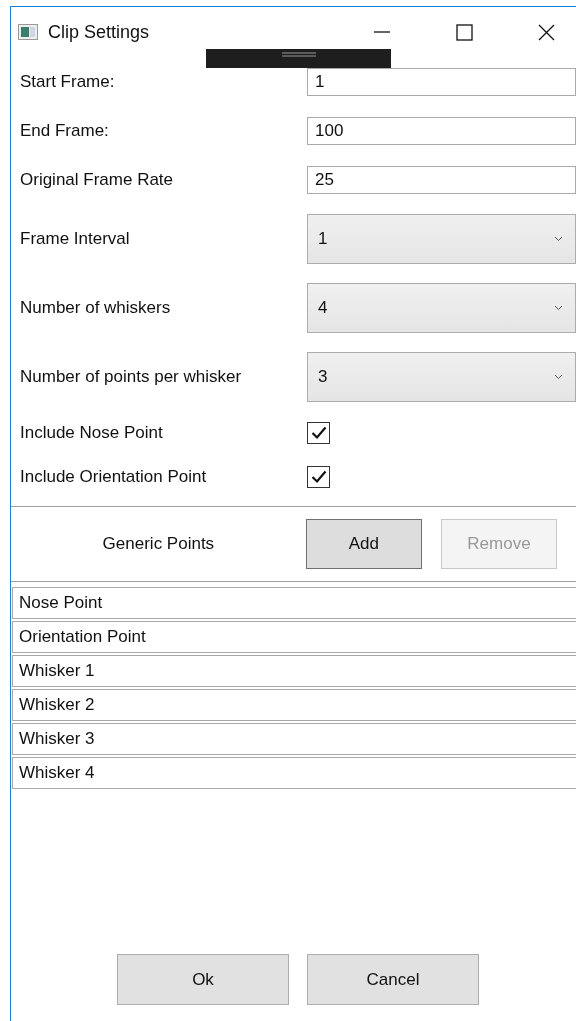 The image size is (576, 1021). Describe the element at coordinates (92, 433) in the screenshot. I see `field-label: Include Nose Point` at that location.